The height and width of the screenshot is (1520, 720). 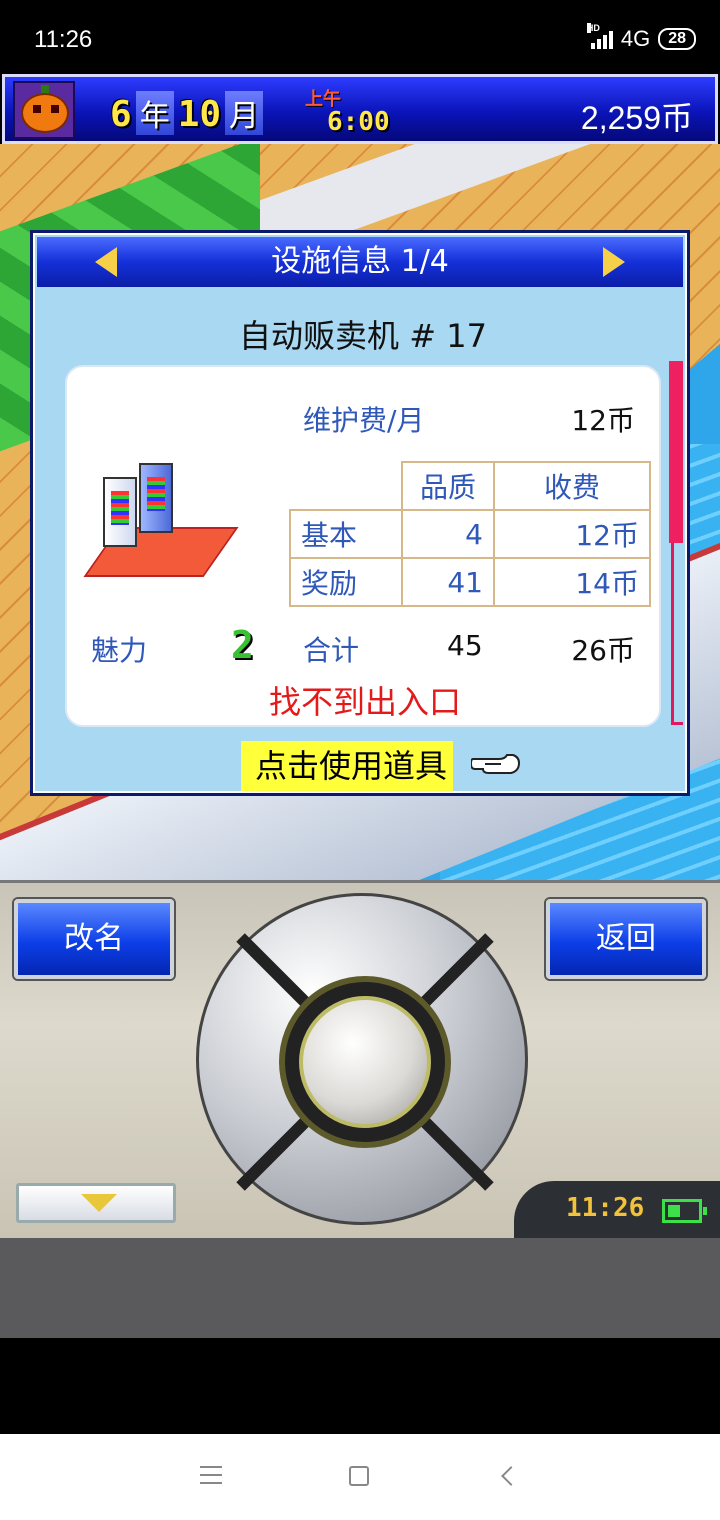 I want to click on maintenance-value: 12币, so click(x=603, y=420).